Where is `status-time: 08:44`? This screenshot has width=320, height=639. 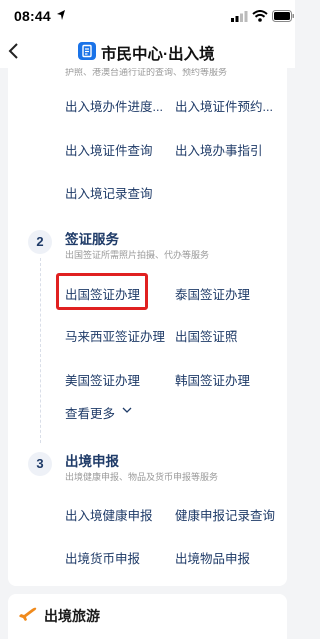 status-time: 08:44 is located at coordinates (32, 16).